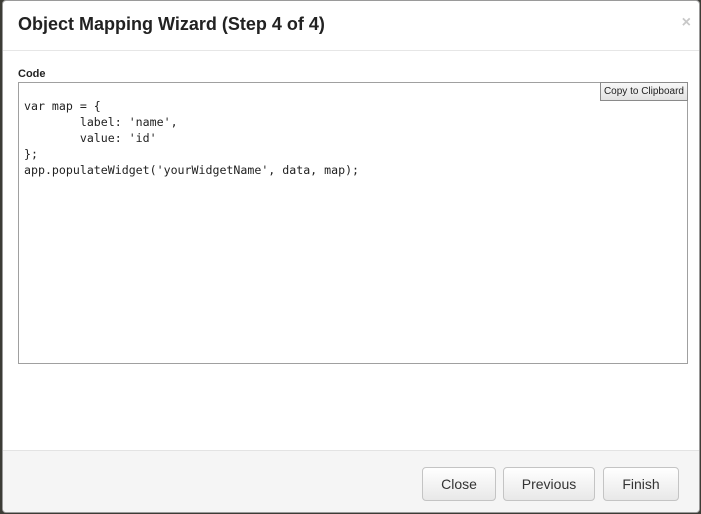 This screenshot has height=514, width=701. Describe the element at coordinates (641, 484) in the screenshot. I see `finish-button: Finish` at that location.